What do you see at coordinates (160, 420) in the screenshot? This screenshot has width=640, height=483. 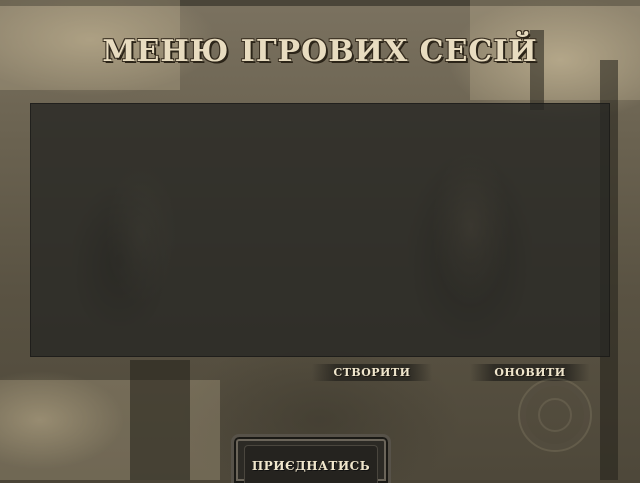 I see `rubble-shadow` at bounding box center [160, 420].